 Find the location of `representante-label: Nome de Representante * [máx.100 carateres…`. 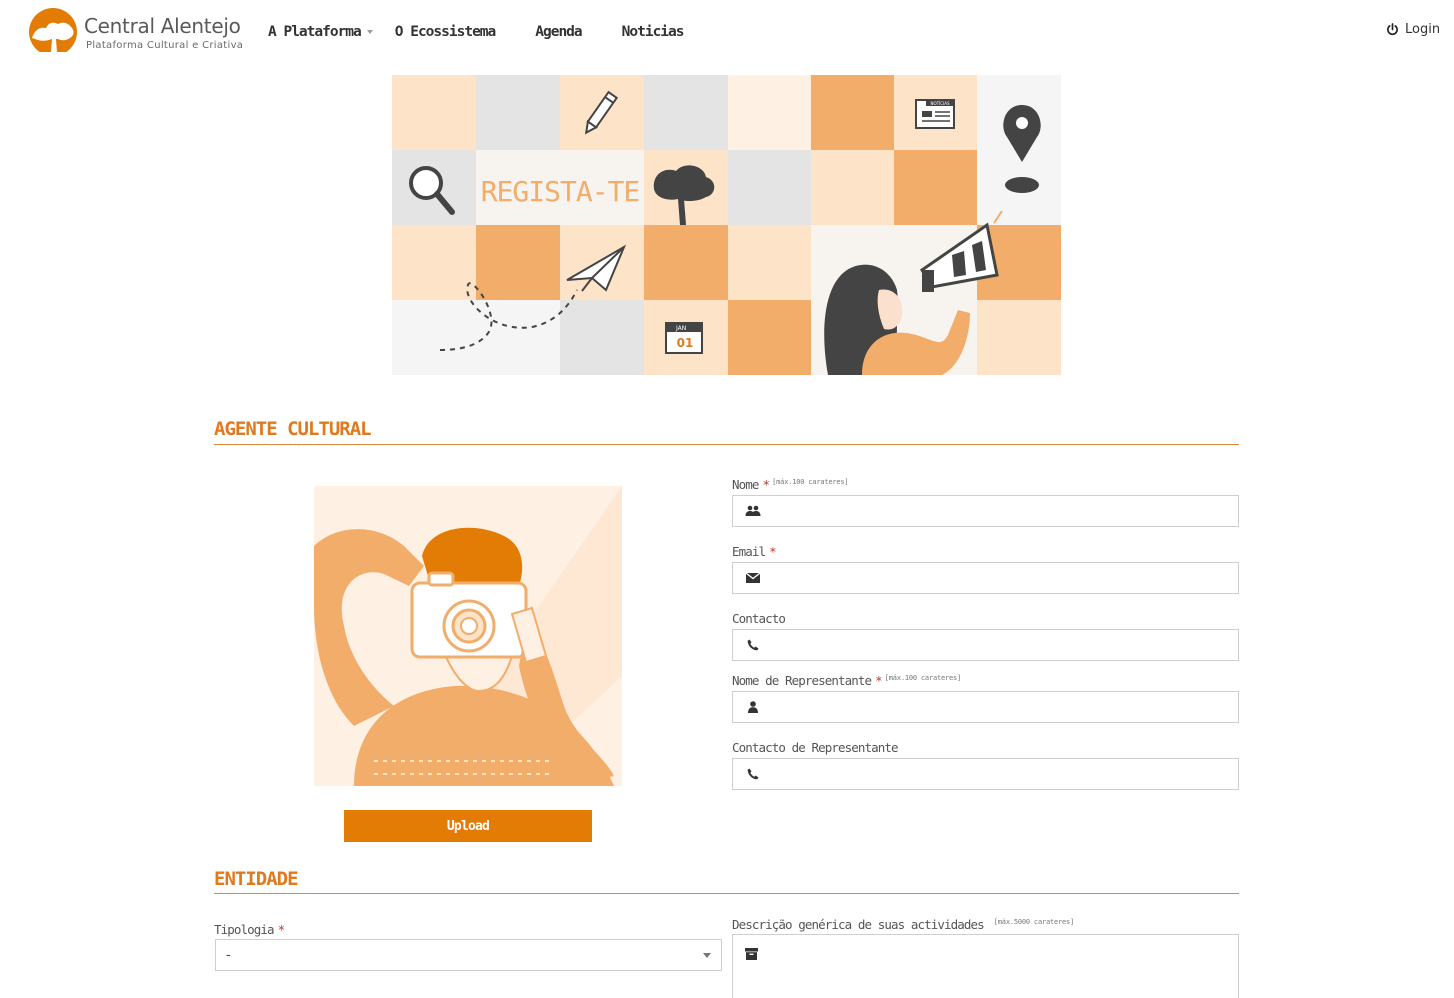

representante-label: Nome de Representante * [máx.100 carateres… is located at coordinates (847, 680).